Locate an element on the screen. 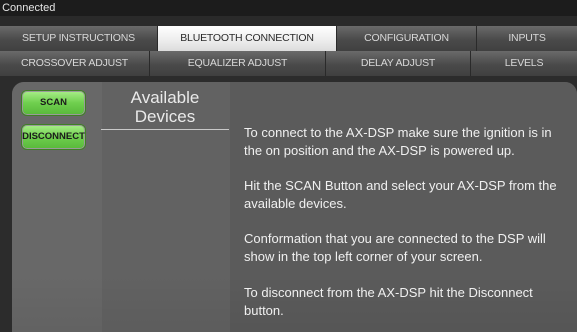 The image size is (577, 332). device-list-divider is located at coordinates (165, 129).